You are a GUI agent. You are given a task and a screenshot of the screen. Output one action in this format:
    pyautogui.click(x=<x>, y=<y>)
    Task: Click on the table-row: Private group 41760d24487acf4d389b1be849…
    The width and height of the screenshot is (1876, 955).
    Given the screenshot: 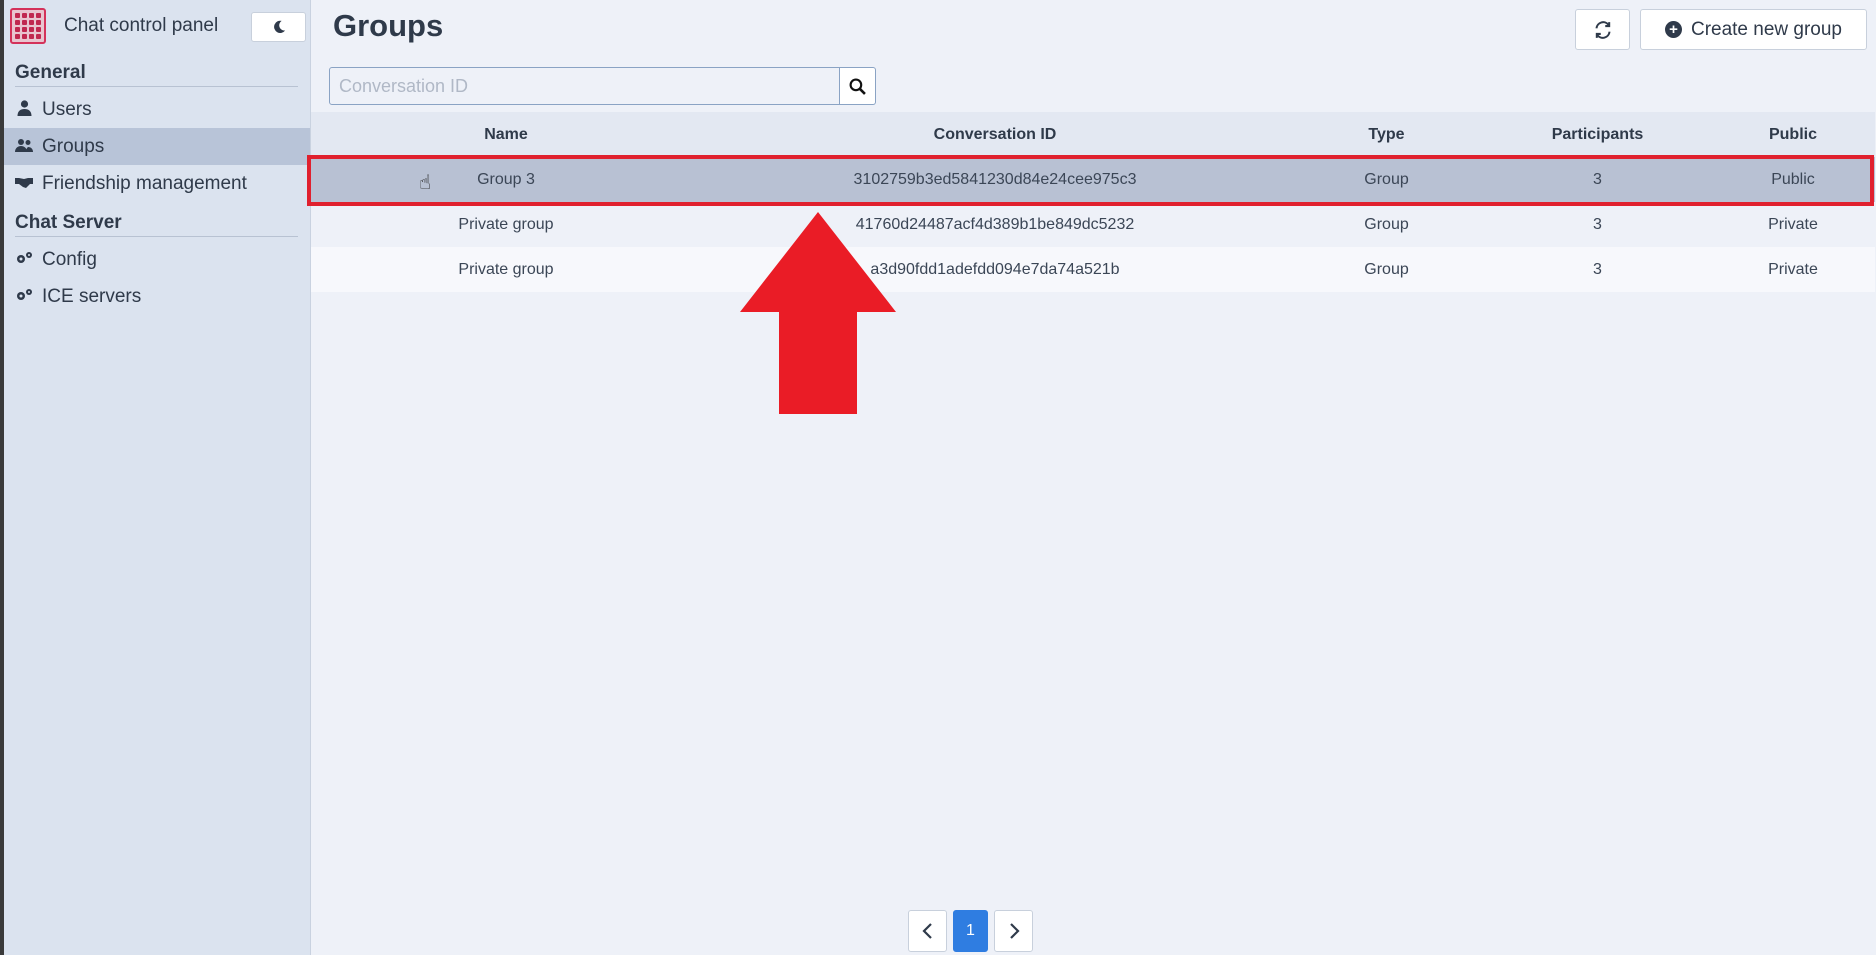 What is the action you would take?
    pyautogui.click(x=1093, y=224)
    